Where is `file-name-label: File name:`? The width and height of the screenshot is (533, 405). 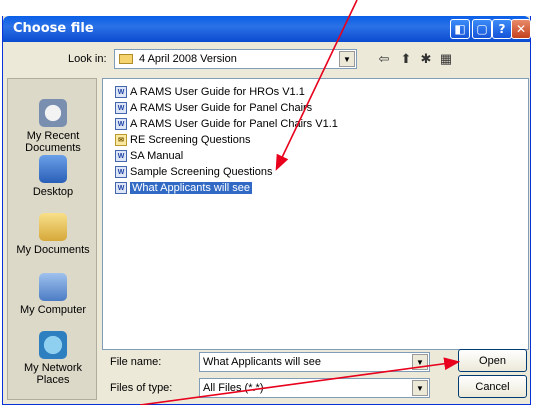 file-name-label: File name: is located at coordinates (136, 362).